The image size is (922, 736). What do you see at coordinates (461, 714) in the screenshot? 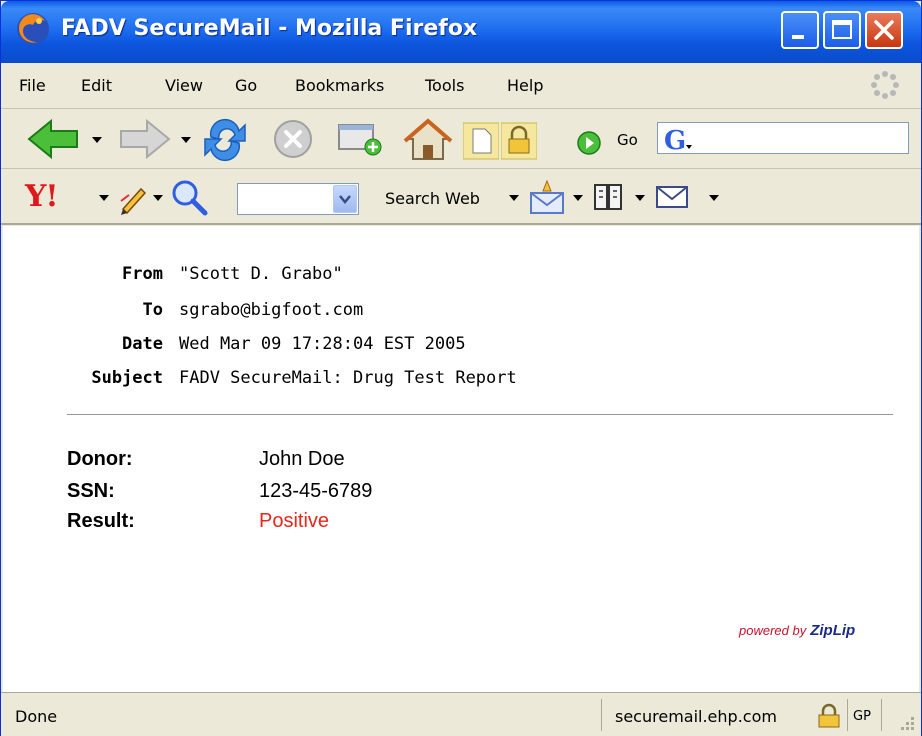
I see `status-bar: Done securemail.ehp.com GP` at bounding box center [461, 714].